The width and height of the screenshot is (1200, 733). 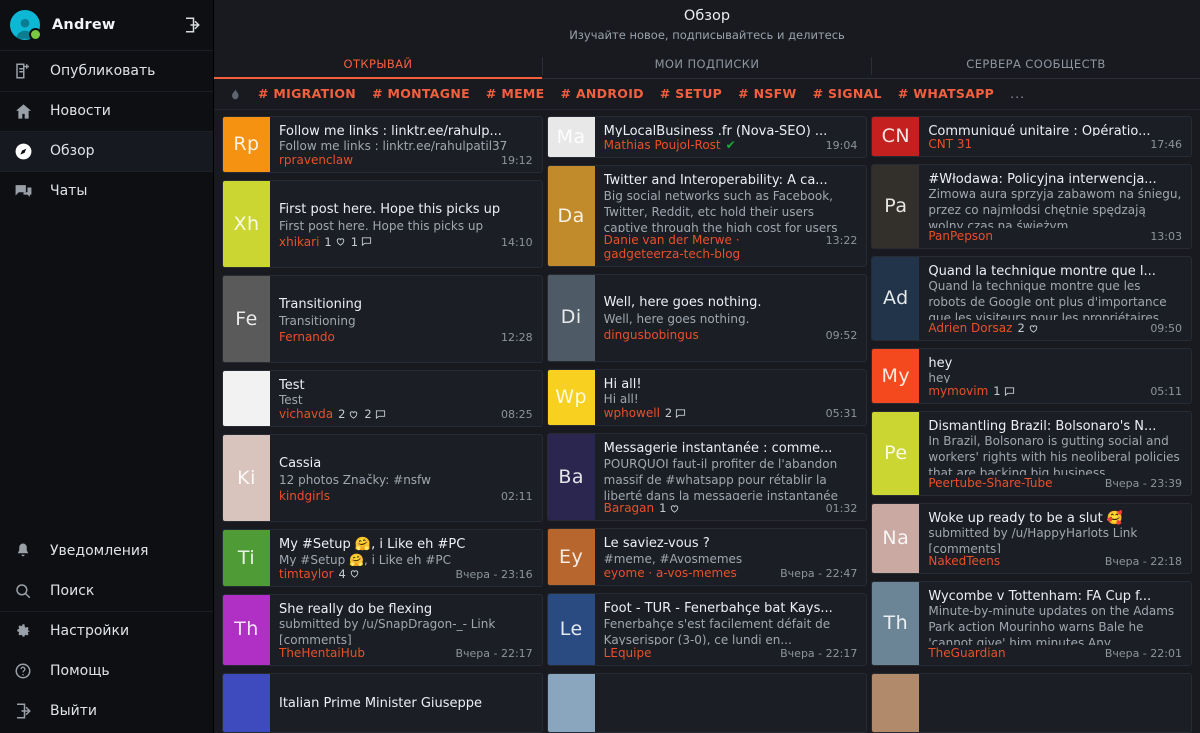 I want to click on sidebar-item-help: Помощь, so click(x=106, y=671).